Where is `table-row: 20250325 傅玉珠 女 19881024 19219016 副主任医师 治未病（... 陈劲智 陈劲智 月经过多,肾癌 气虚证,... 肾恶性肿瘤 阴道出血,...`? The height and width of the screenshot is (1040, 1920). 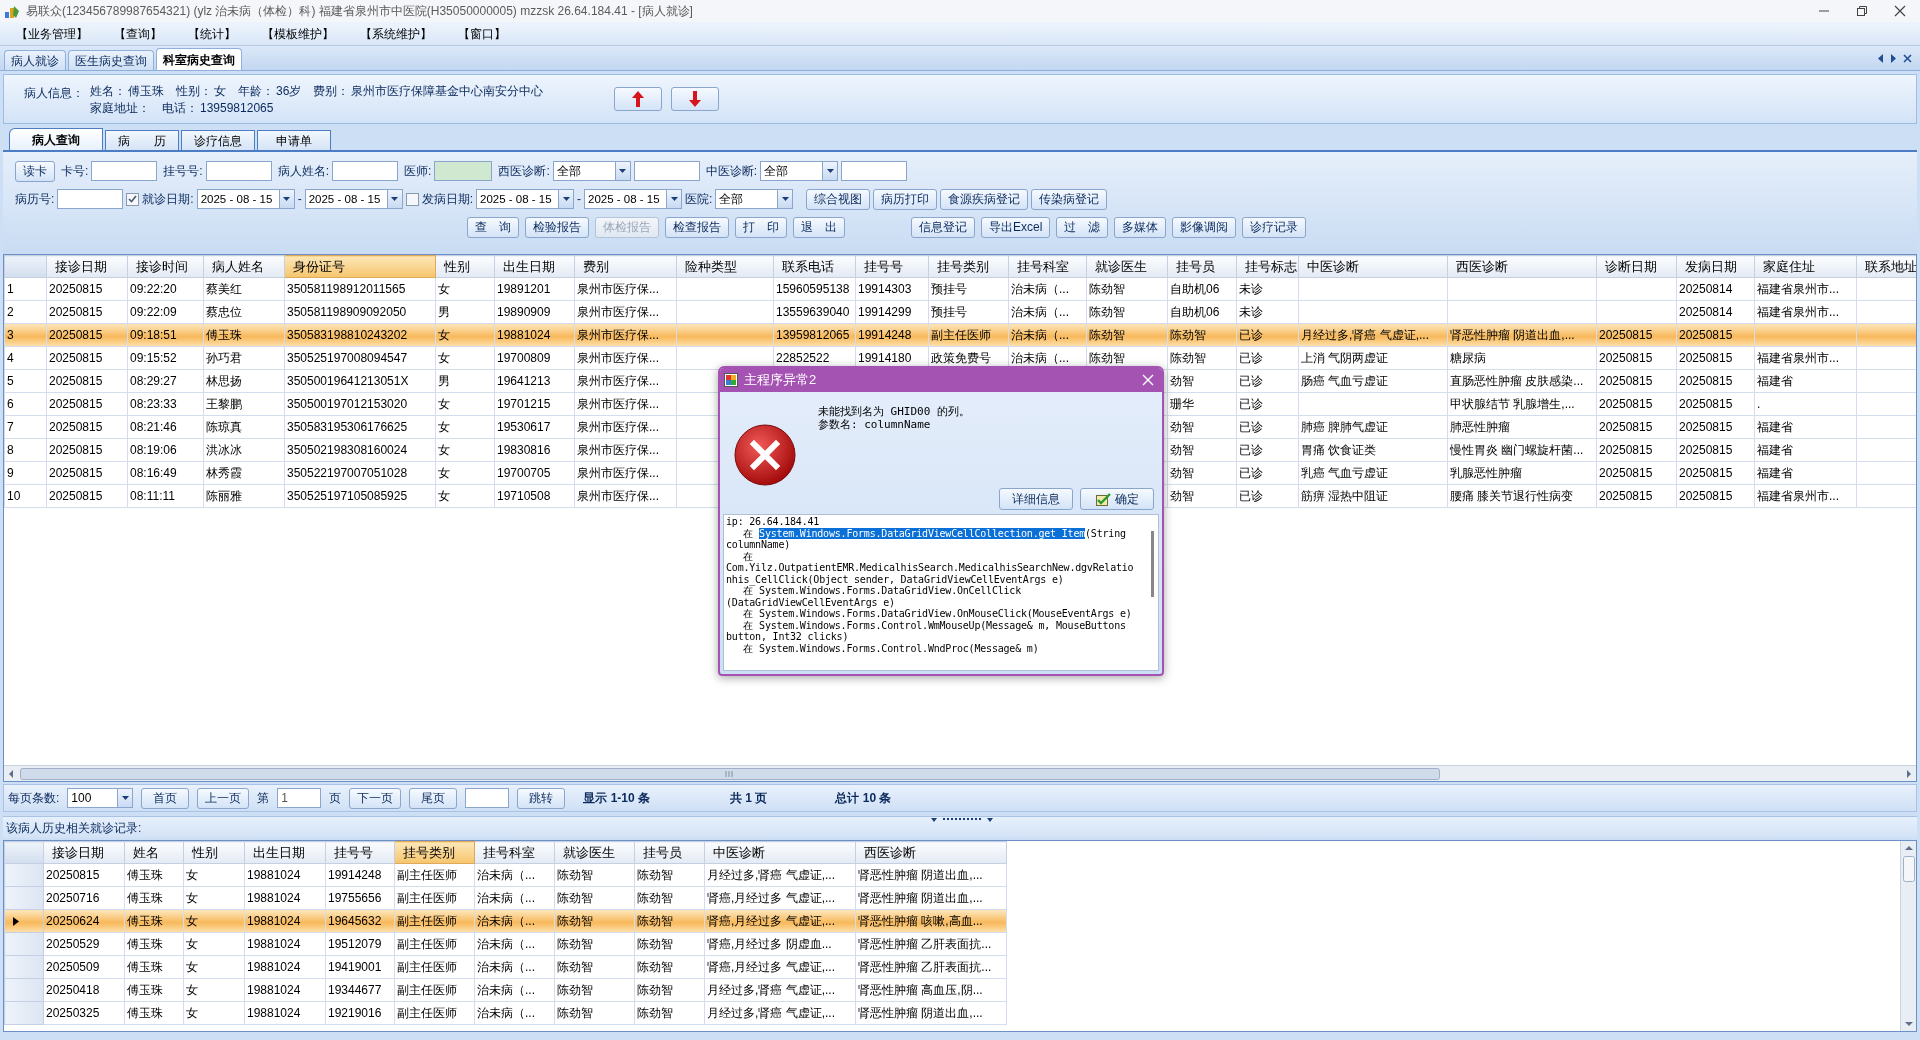 table-row: 20250325 傅玉珠 女 19881024 19219016 副主任医师 治未病（... 陈劲智 陈劲智 月经过多,肾癌 气虚证,... 肾恶性肿瘤 阴道出血,... is located at coordinates (505, 1013).